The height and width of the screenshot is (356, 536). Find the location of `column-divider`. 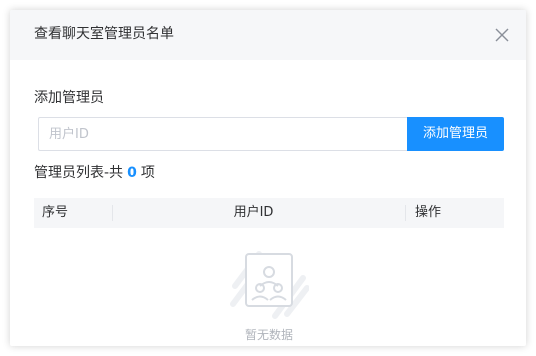

column-divider is located at coordinates (405, 213).